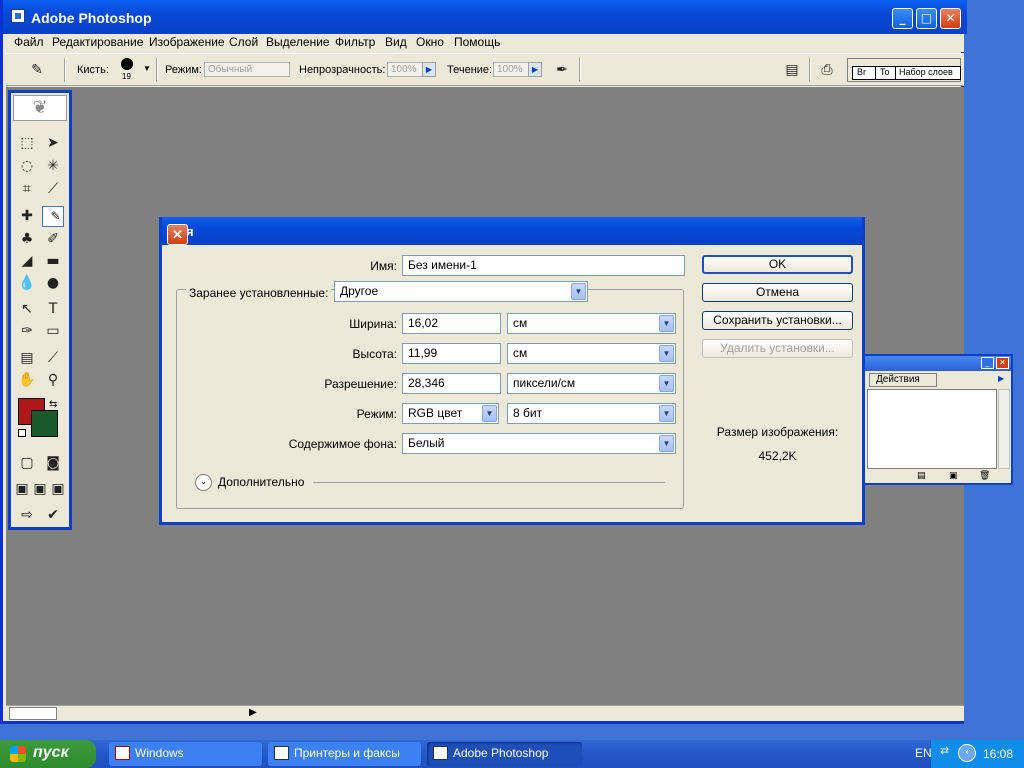  I want to click on expand-advanced-icon: ⌄, so click(203, 482).